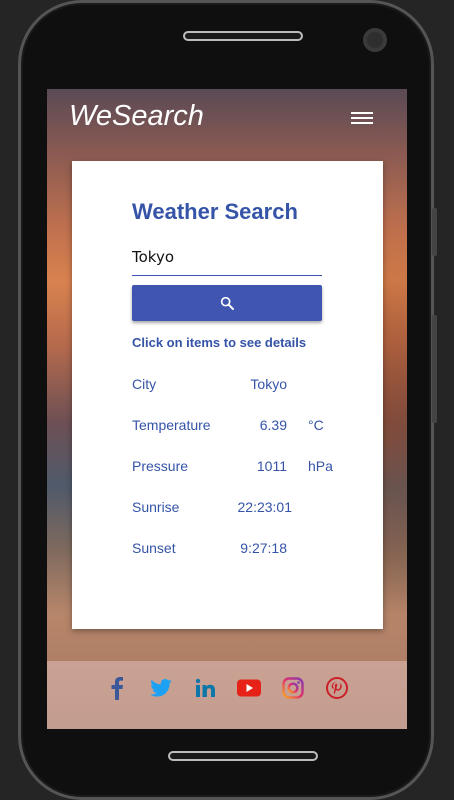 Image resolution: width=454 pixels, height=800 pixels. I want to click on linkedin-icon, so click(205, 688).